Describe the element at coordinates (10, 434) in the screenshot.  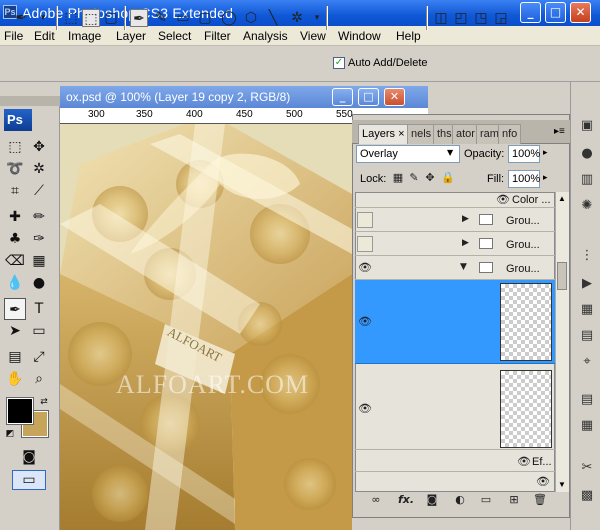
I see `default-colors-icon: ◩` at that location.